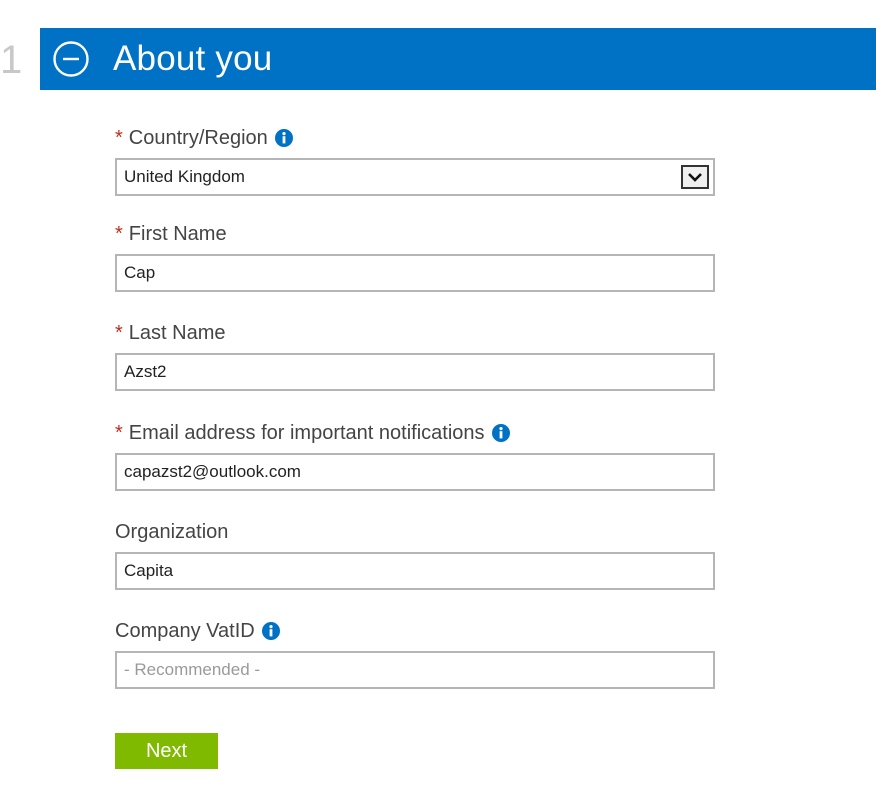 The height and width of the screenshot is (796, 876). Describe the element at coordinates (415, 234) in the screenshot. I see `first-name-label: * First Name` at that location.